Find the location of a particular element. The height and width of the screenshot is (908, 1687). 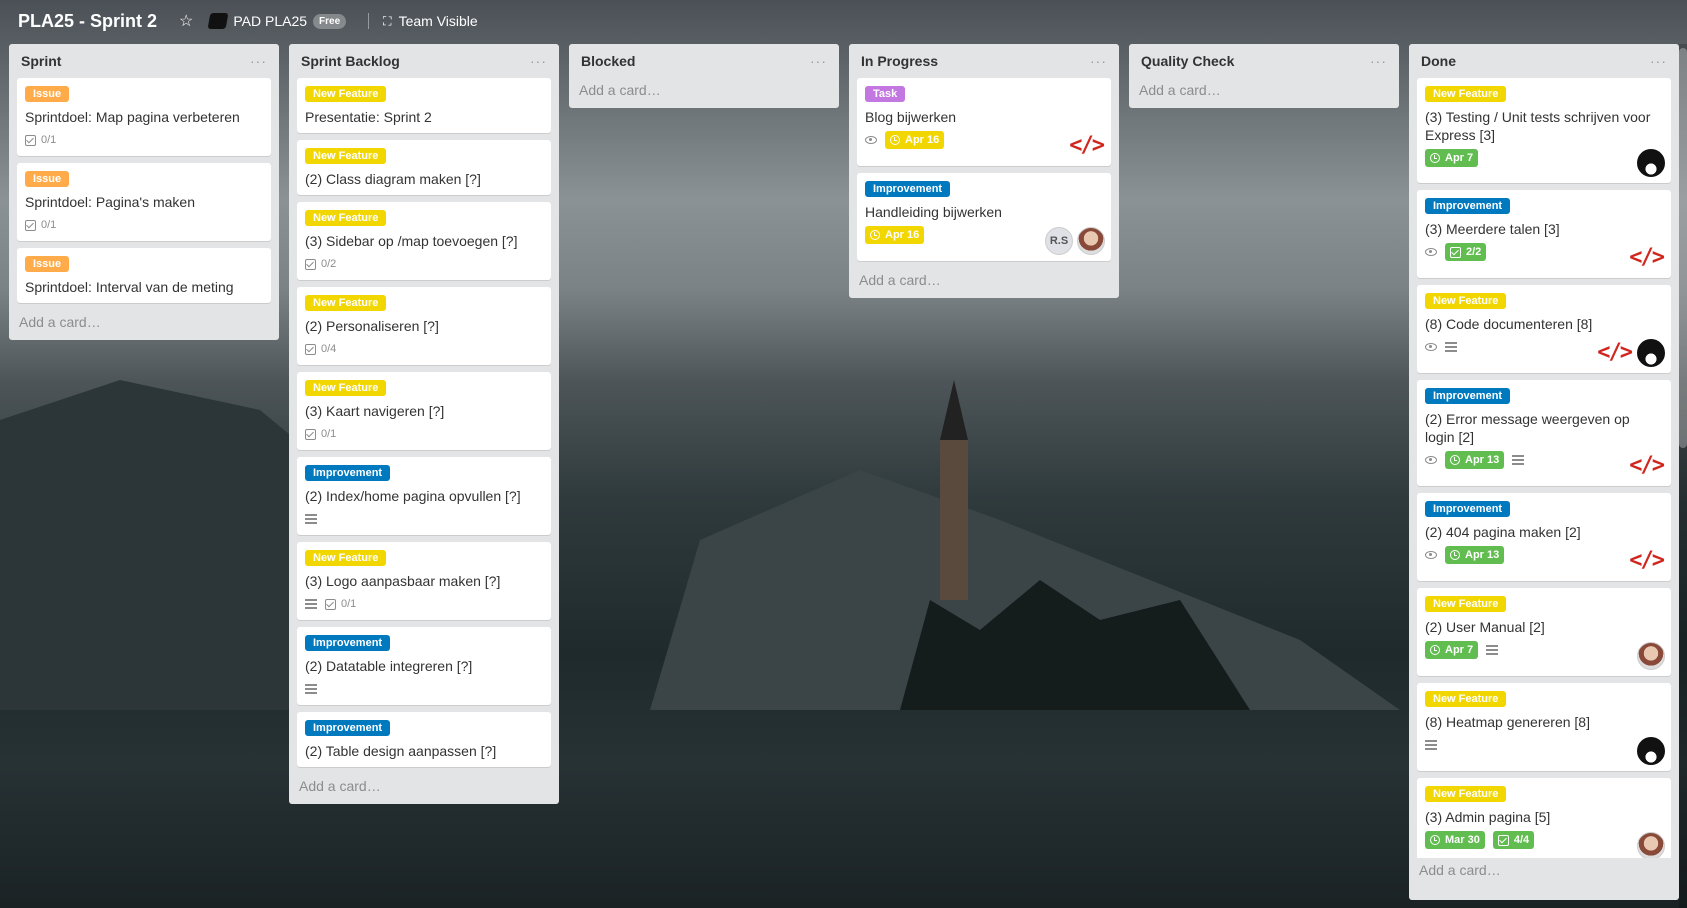

card: Issue Sprintdoel: Pagina's maken 0/1 is located at coordinates (144, 202).